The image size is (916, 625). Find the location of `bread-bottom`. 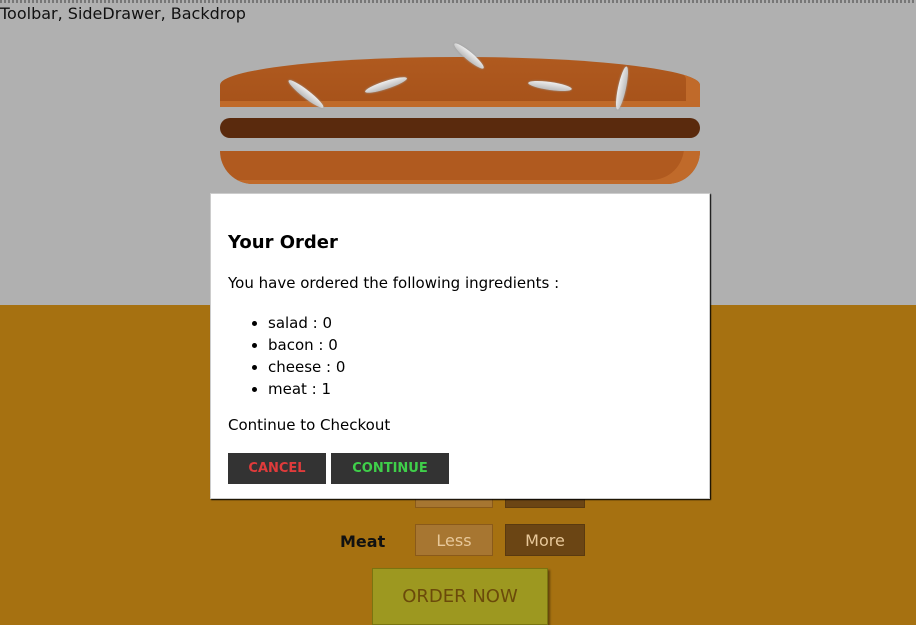

bread-bottom is located at coordinates (460, 167).